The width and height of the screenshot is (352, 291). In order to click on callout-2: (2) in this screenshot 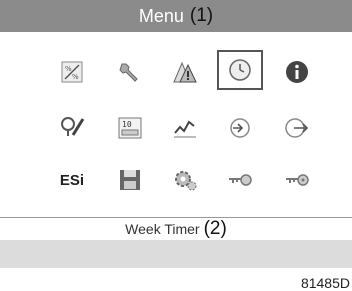, I will do `click(215, 228)`.